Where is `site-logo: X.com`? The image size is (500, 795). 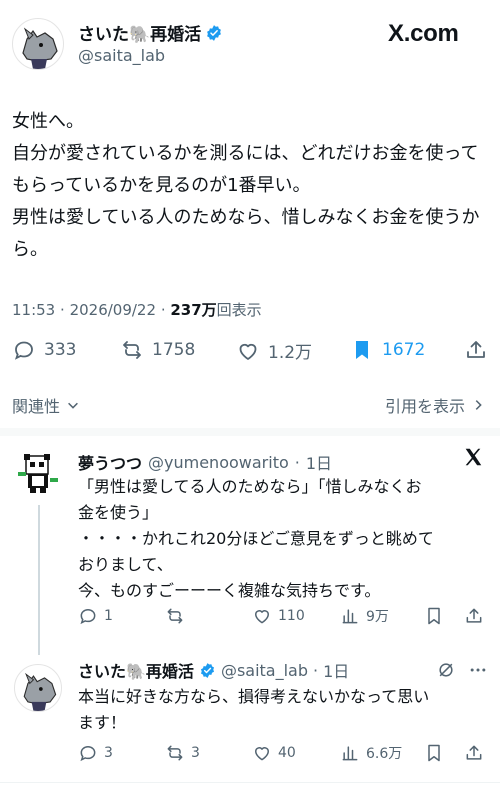 site-logo: X.com is located at coordinates (423, 33).